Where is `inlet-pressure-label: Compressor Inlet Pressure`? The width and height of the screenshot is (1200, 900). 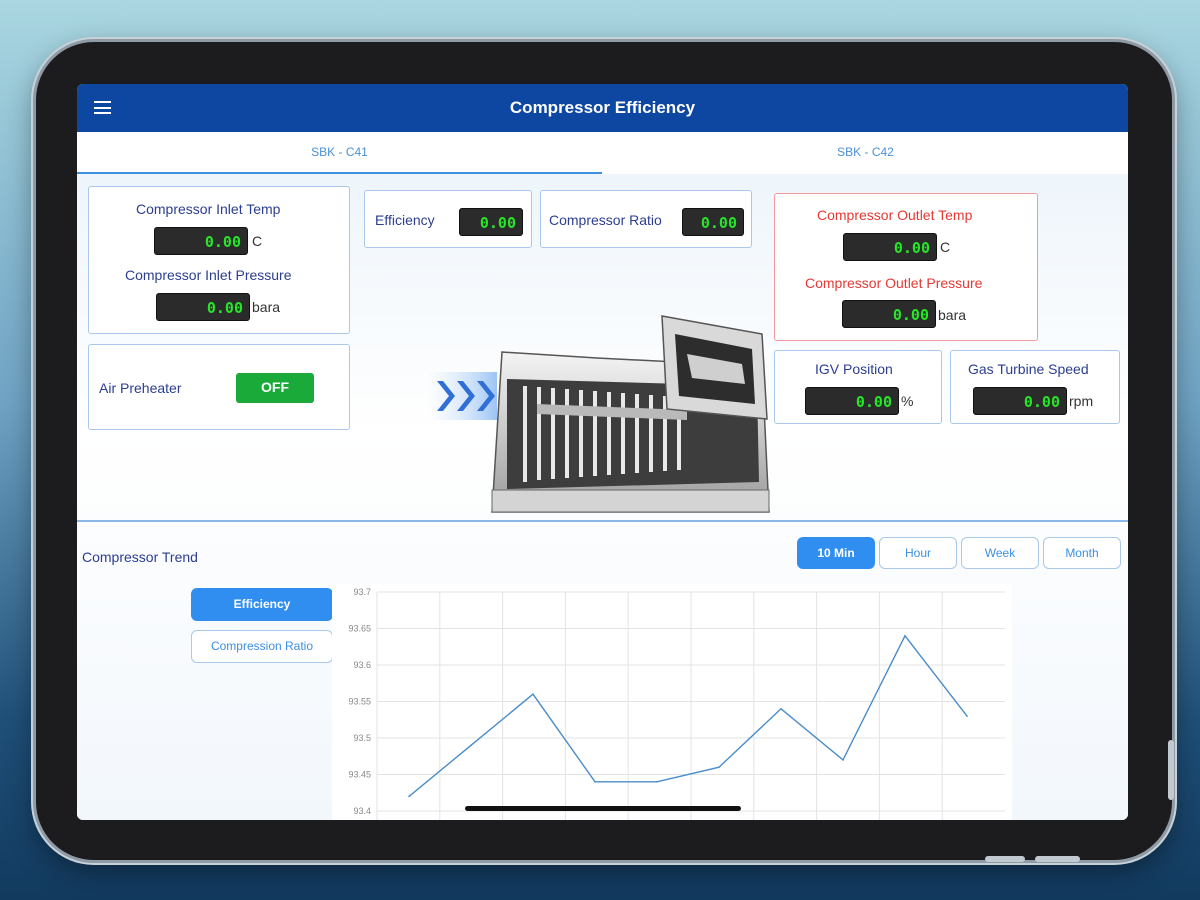 inlet-pressure-label: Compressor Inlet Pressure is located at coordinates (208, 275).